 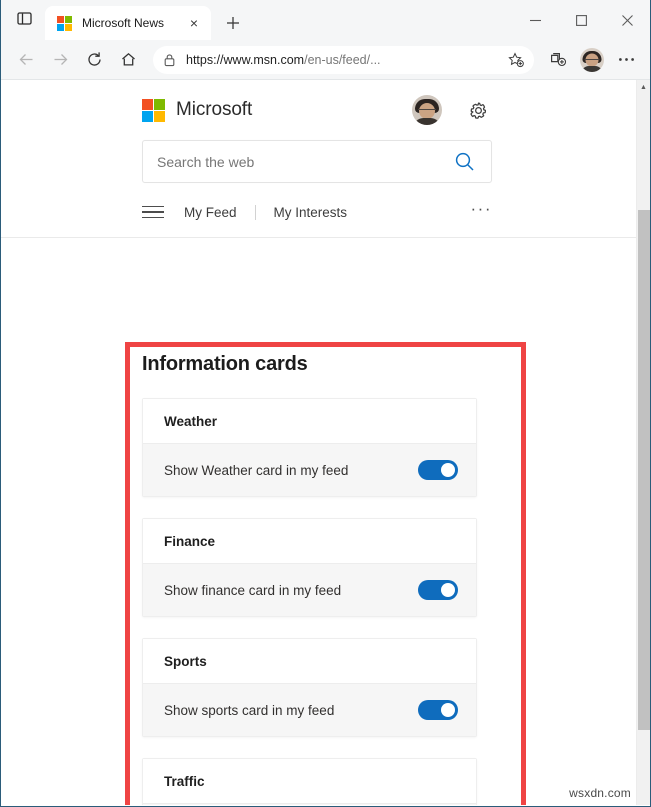 I want to click on watermark: wsxdn.com, so click(x=600, y=793).